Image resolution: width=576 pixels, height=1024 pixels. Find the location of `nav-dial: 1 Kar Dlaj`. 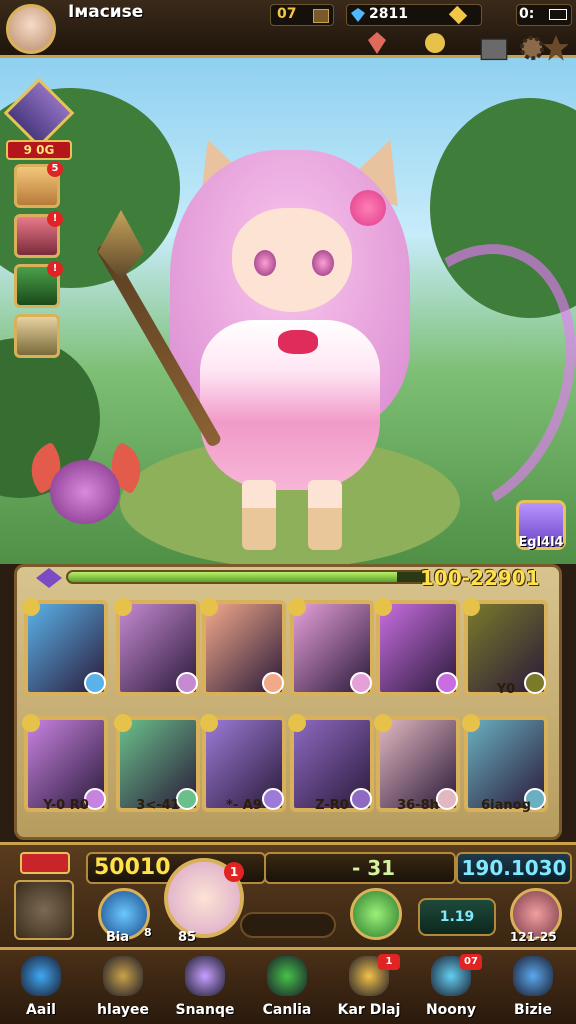

nav-dial: 1 Kar Dlaj is located at coordinates (369, 987).